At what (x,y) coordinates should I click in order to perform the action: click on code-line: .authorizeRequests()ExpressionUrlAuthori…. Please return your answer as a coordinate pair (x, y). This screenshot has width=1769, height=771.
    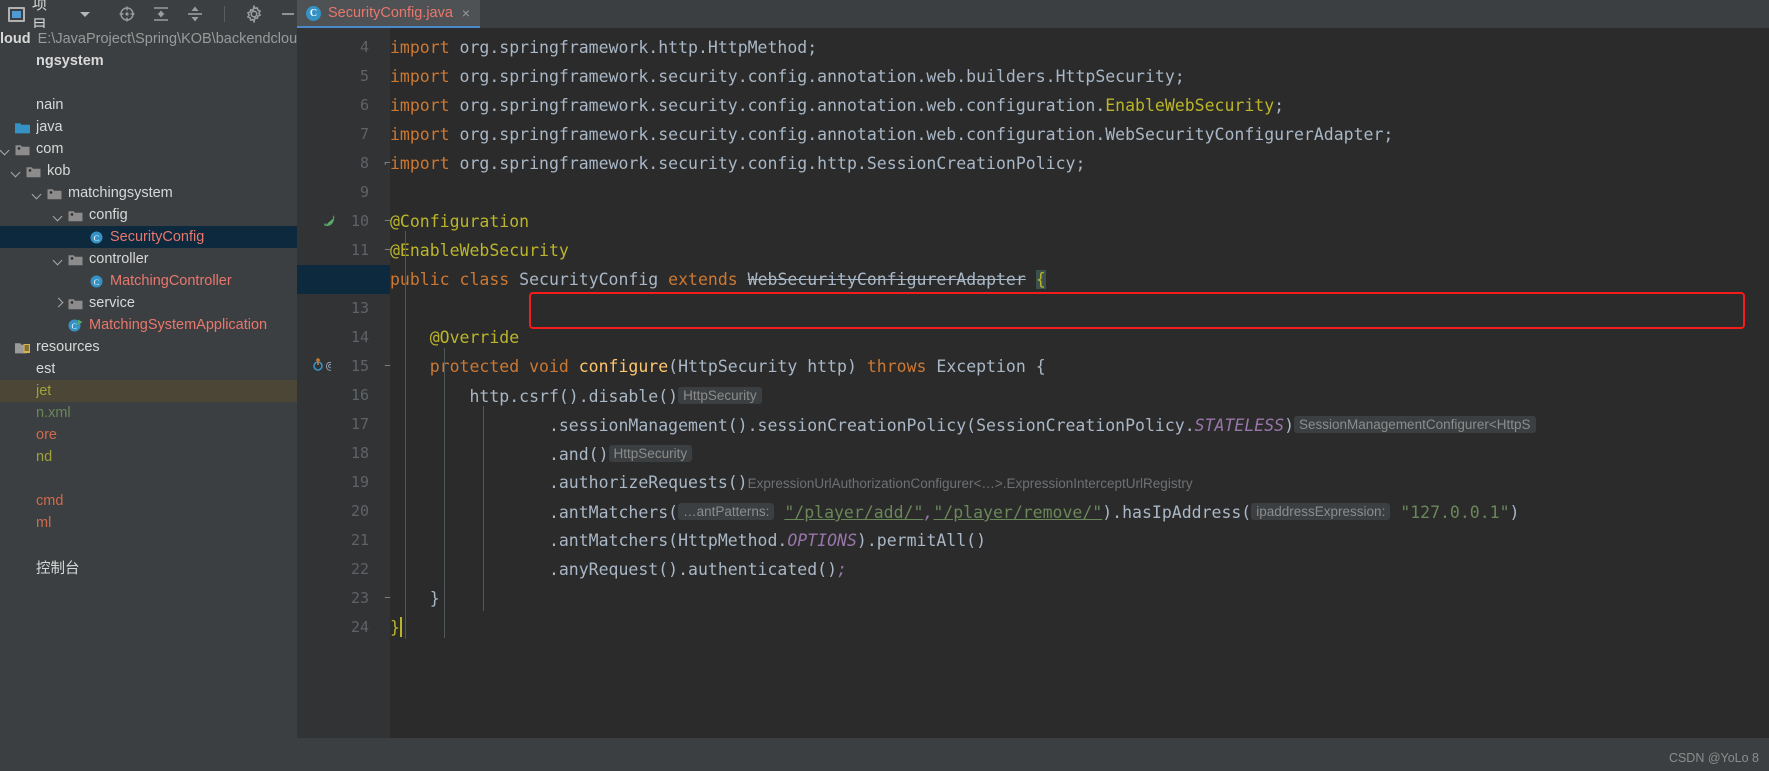
    Looking at the image, I should click on (791, 482).